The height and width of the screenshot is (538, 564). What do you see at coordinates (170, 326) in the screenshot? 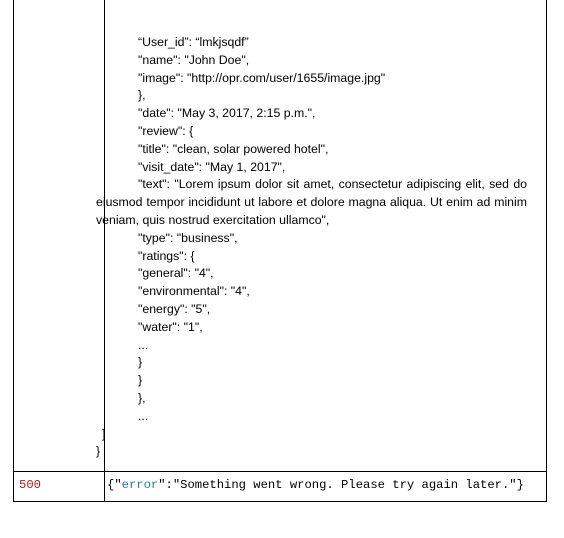
I see `code-line: "water": "1",` at bounding box center [170, 326].